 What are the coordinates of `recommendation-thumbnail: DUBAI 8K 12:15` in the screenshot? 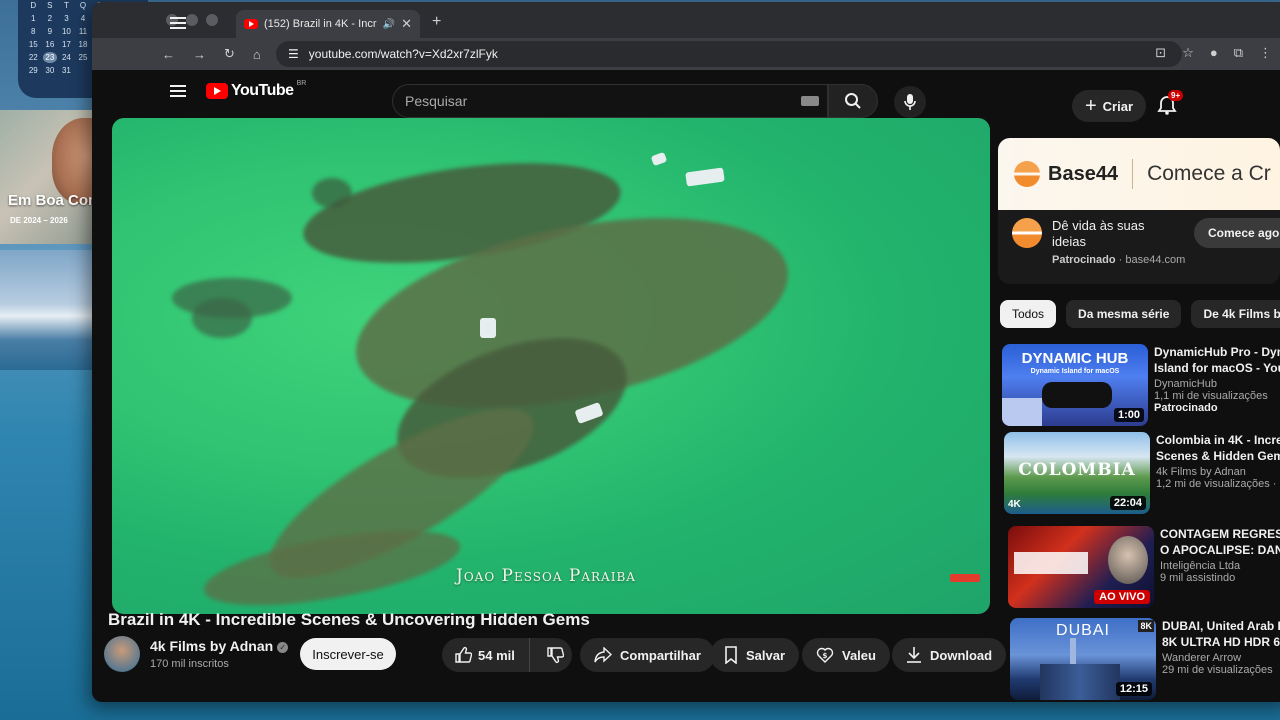 It's located at (1083, 659).